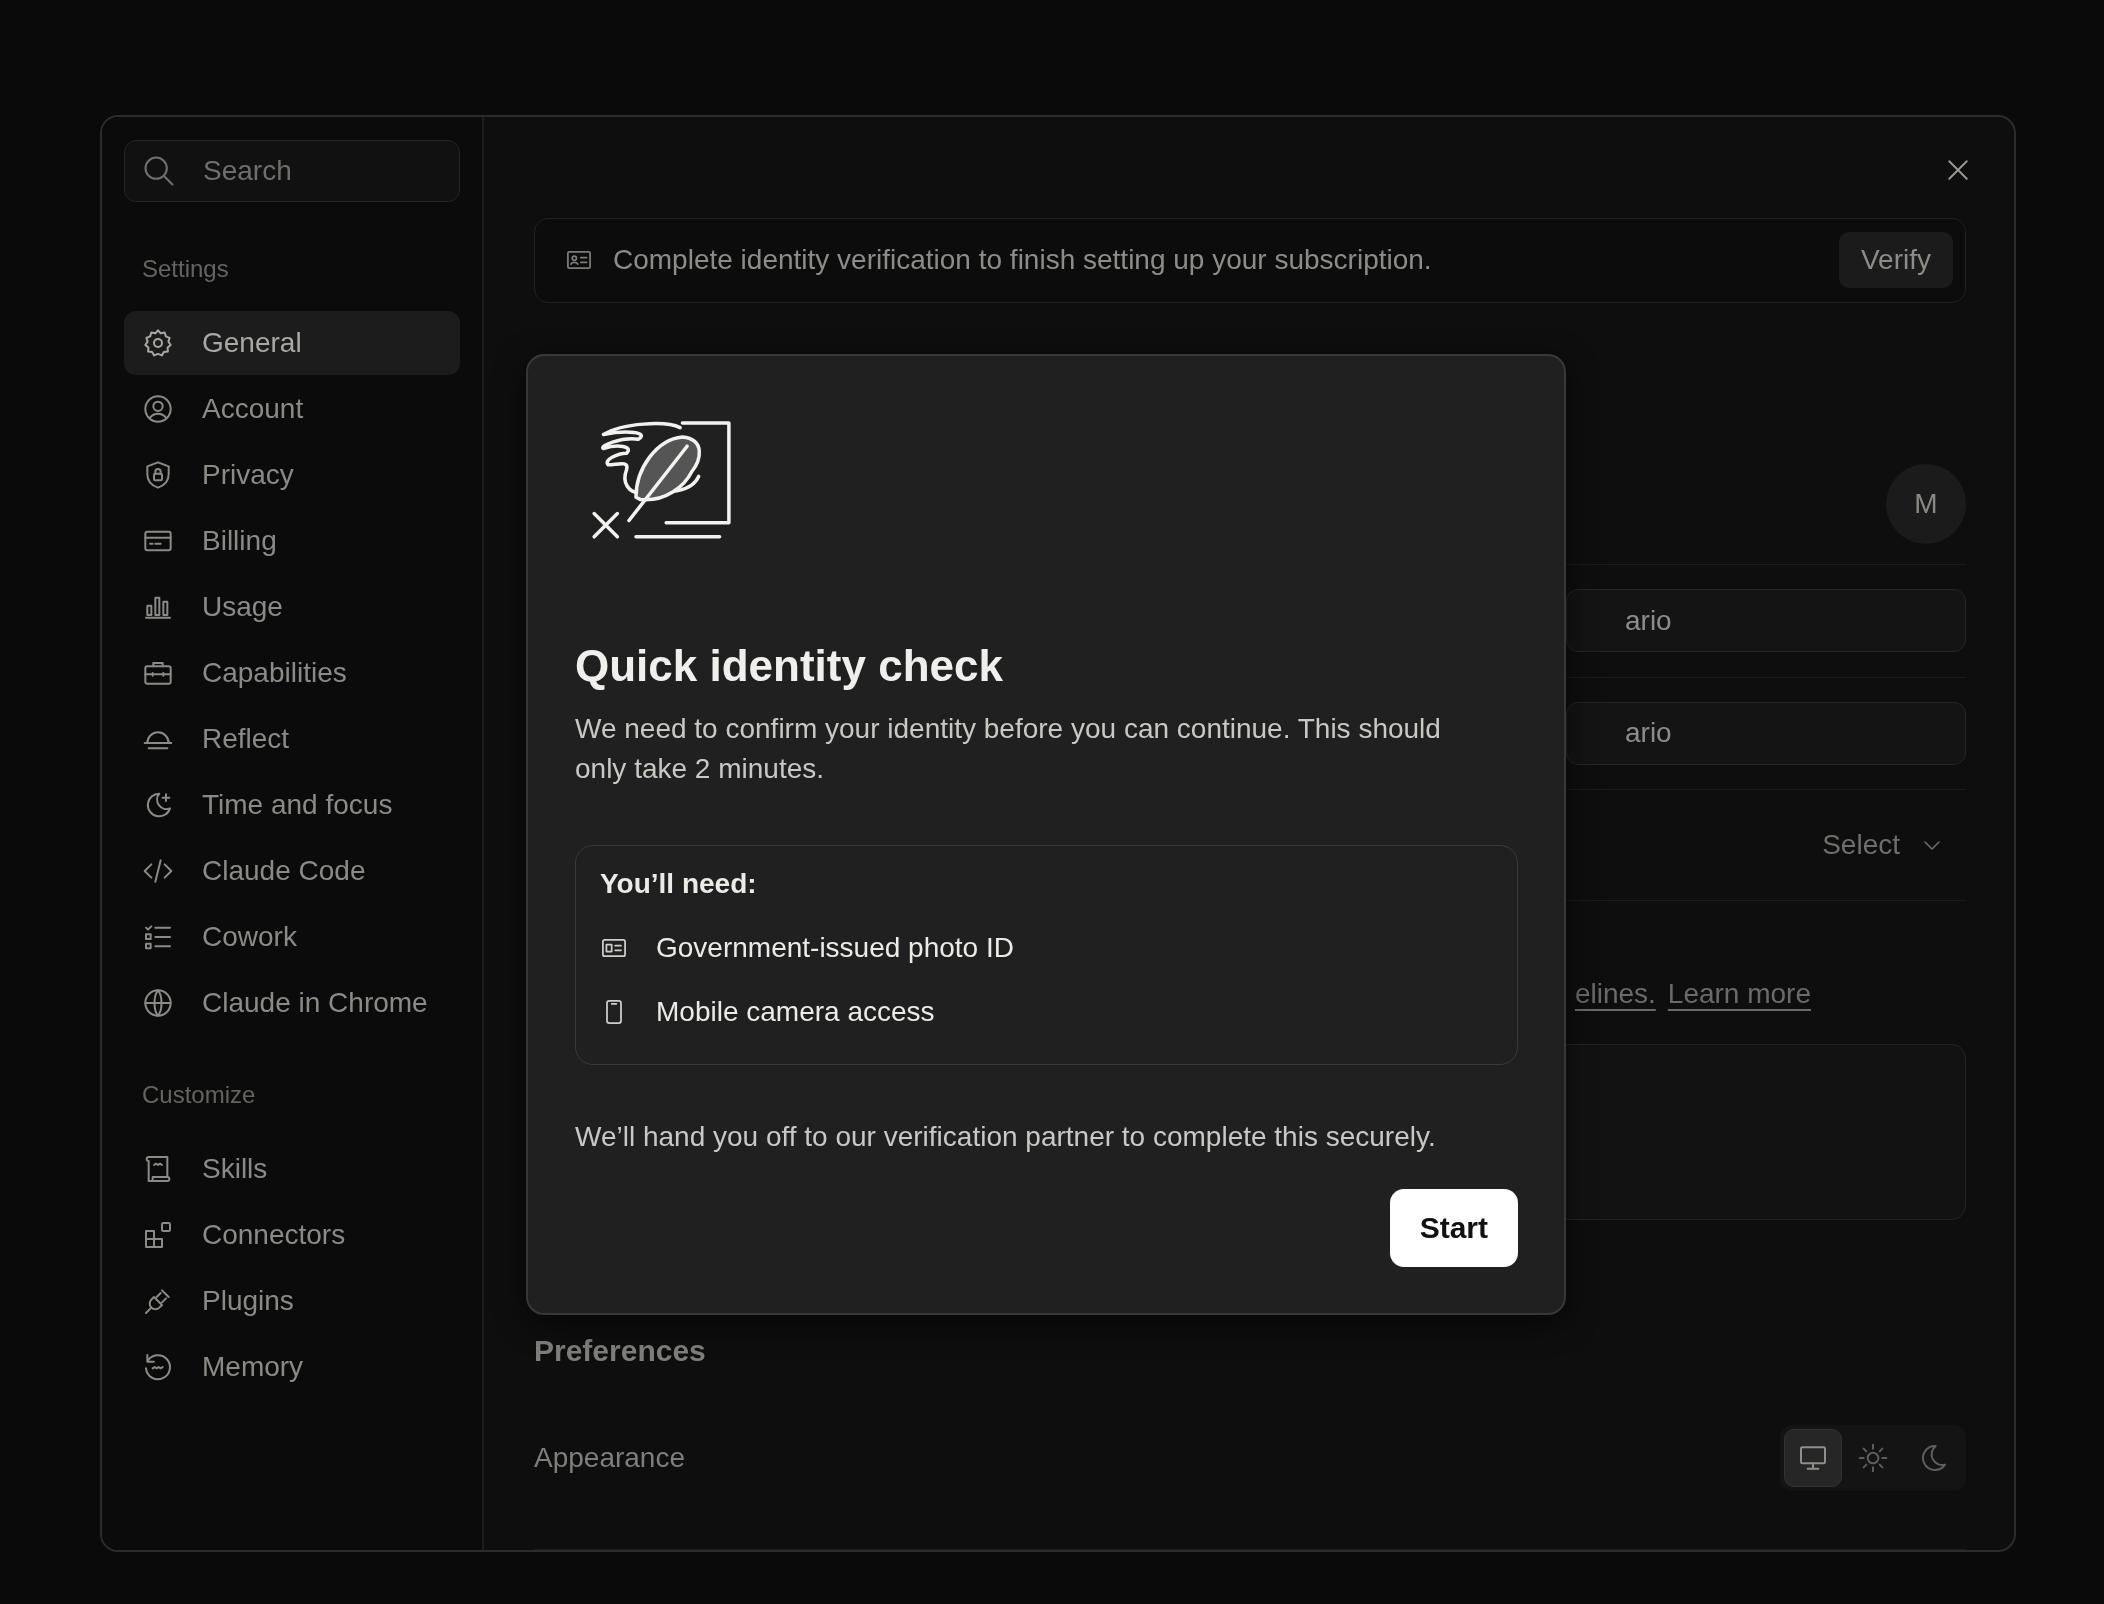 The image size is (2104, 1604). I want to click on sidebar-item: General, so click(292, 343).